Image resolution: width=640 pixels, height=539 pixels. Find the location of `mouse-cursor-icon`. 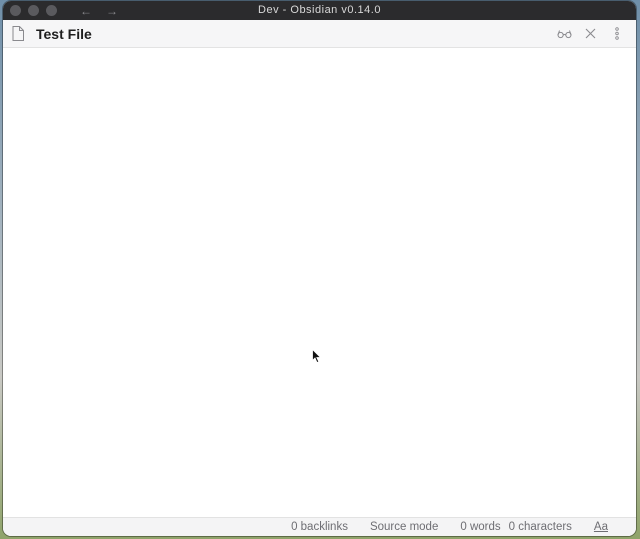

mouse-cursor-icon is located at coordinates (317, 356).